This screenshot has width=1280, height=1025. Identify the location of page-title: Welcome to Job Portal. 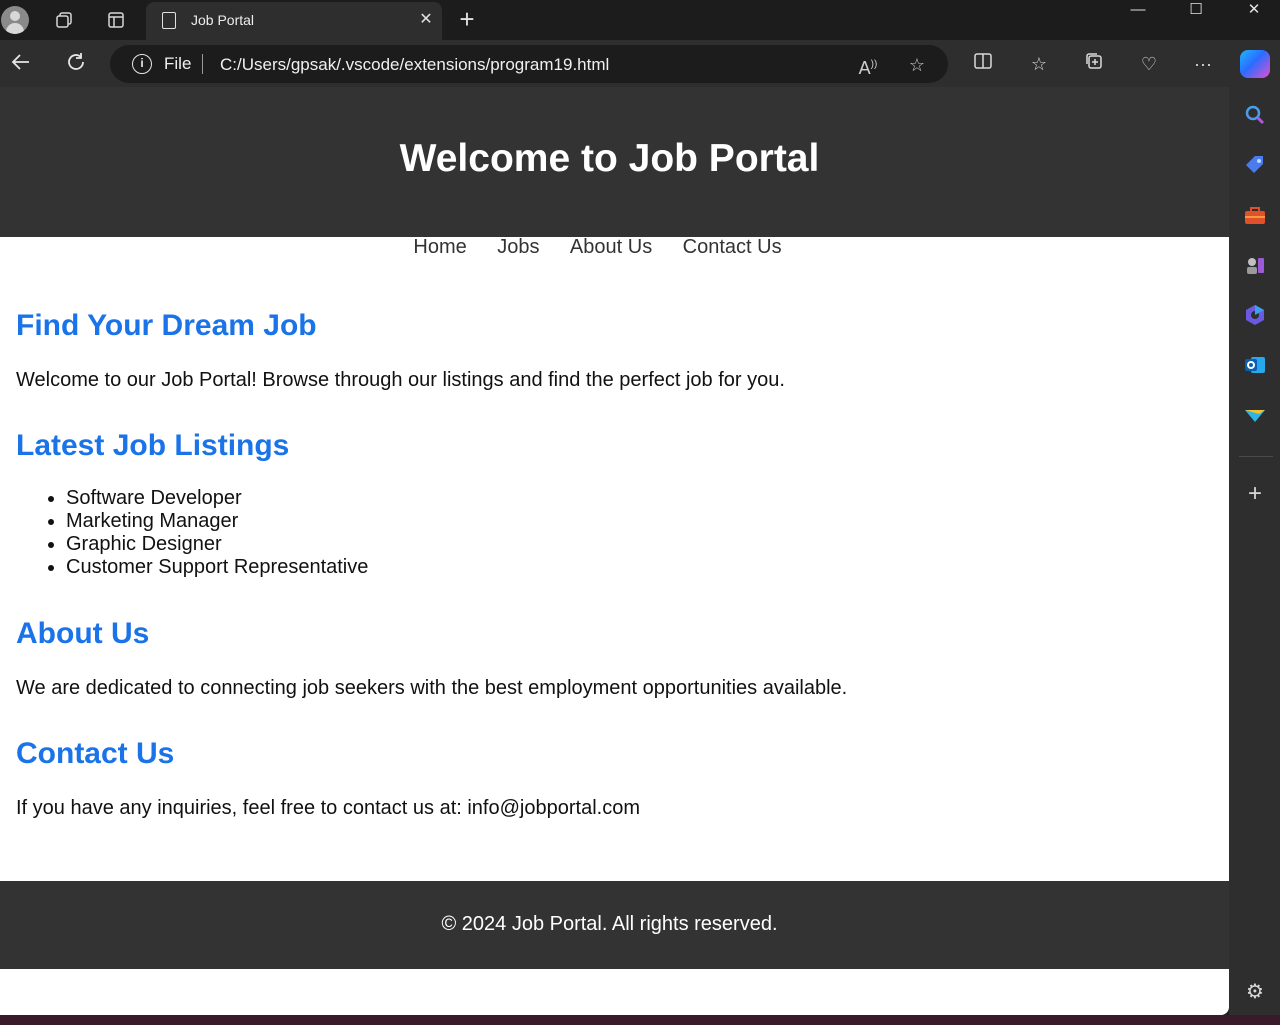
(609, 158).